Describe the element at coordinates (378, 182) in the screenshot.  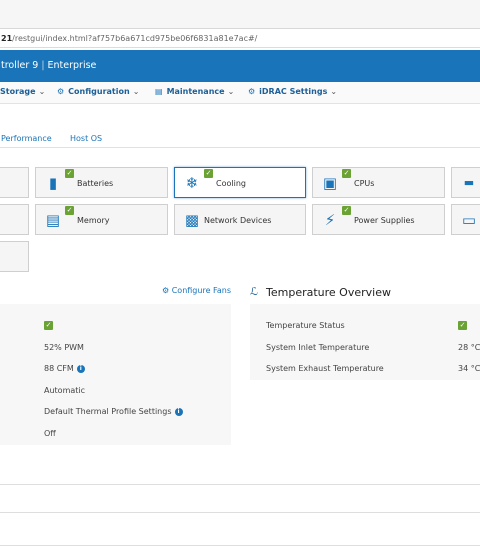
I see `tile-cpus: ▣ ✓ CPUs` at that location.